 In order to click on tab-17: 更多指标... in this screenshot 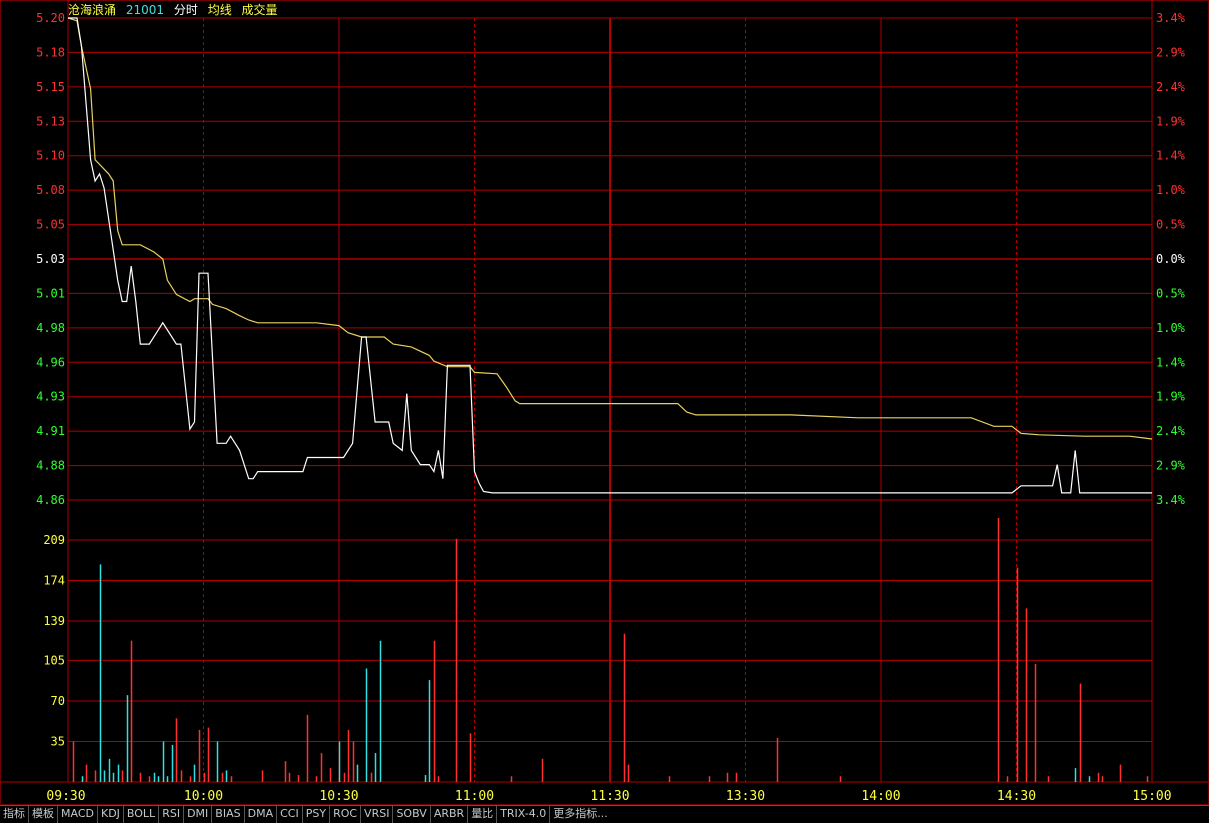, I will do `click(580, 814)`.